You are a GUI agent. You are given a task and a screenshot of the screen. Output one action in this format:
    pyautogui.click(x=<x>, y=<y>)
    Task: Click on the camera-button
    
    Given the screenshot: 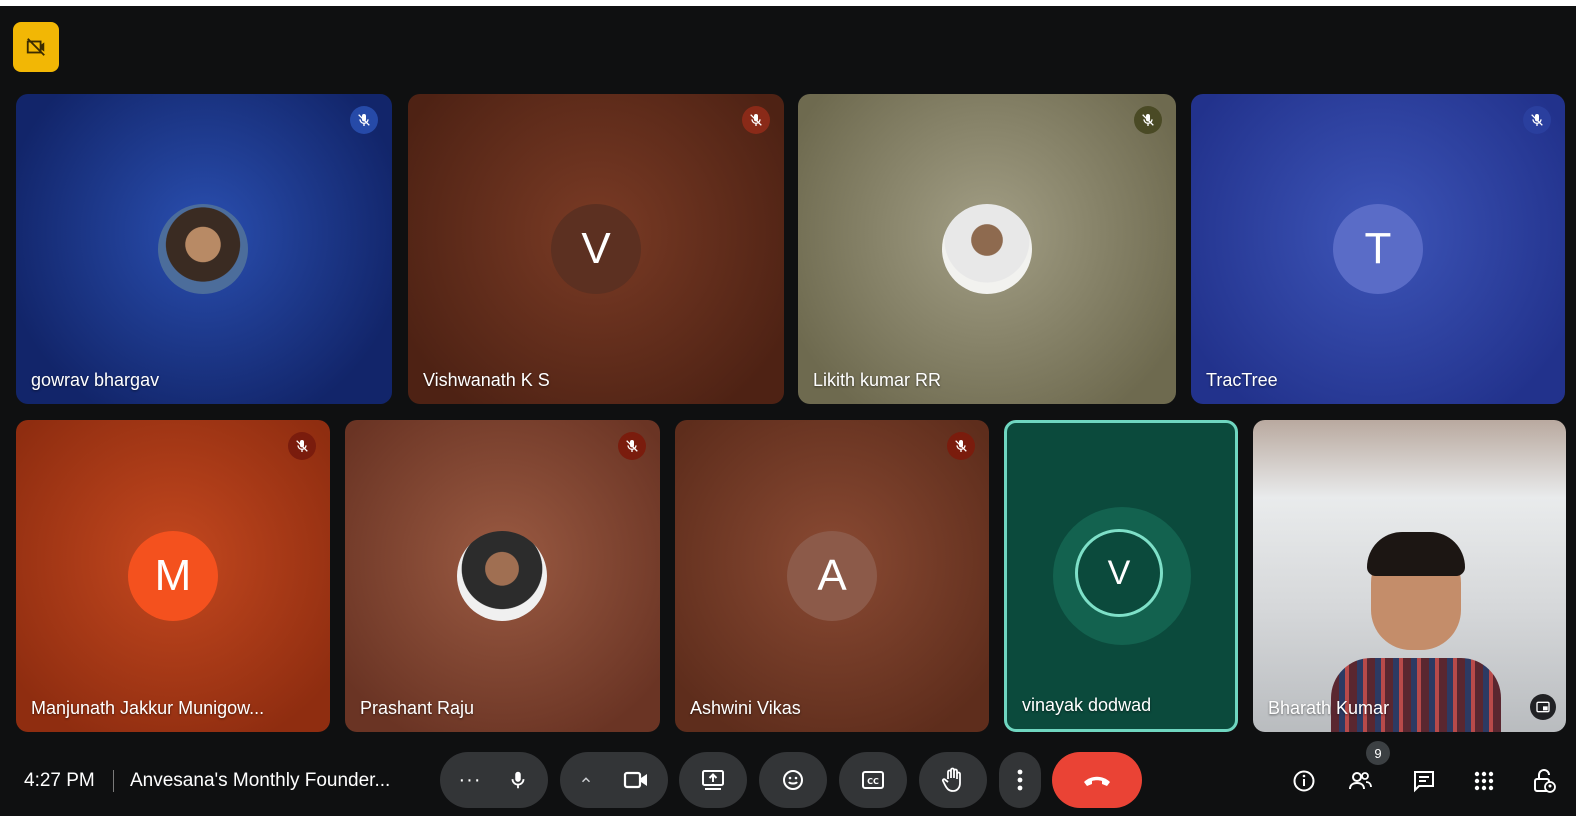 What is the action you would take?
    pyautogui.click(x=614, y=780)
    